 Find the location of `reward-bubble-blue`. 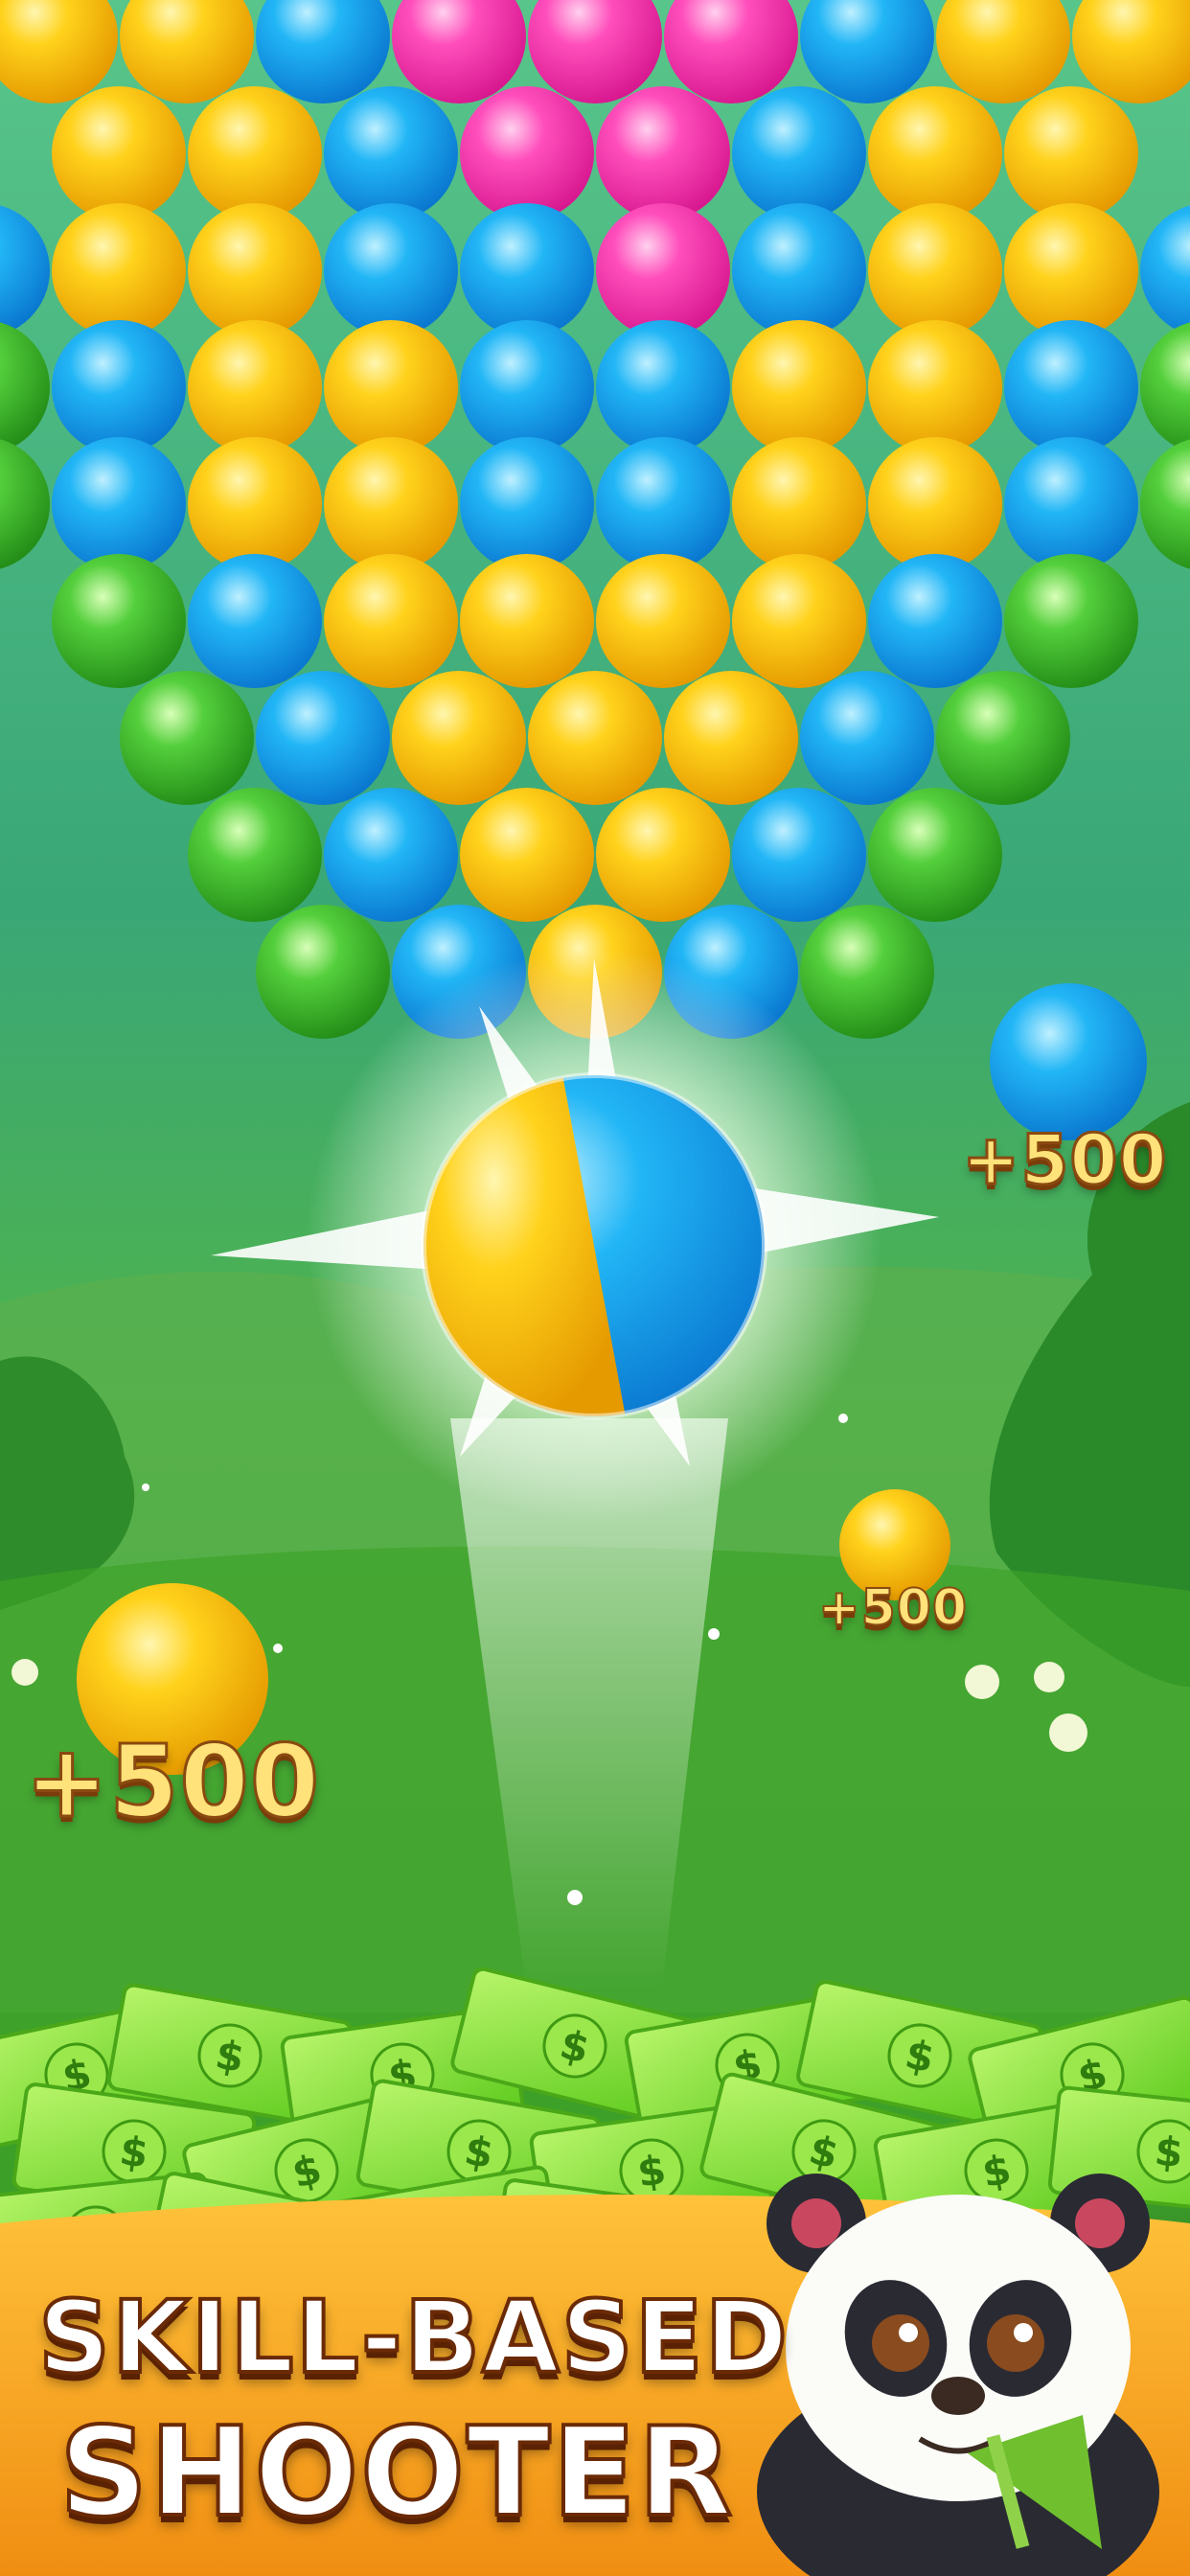

reward-bubble-blue is located at coordinates (1069, 1061).